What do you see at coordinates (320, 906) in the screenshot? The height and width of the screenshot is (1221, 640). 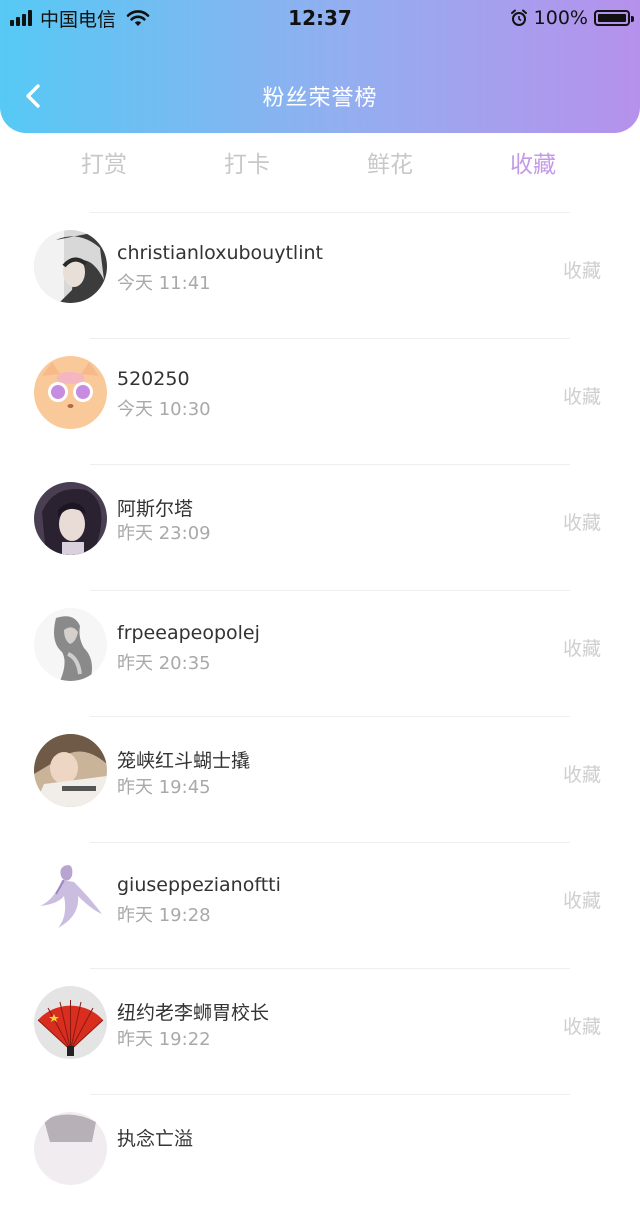 I see `list-item: giuseppezianoftti 昨天 19:28 收藏` at bounding box center [320, 906].